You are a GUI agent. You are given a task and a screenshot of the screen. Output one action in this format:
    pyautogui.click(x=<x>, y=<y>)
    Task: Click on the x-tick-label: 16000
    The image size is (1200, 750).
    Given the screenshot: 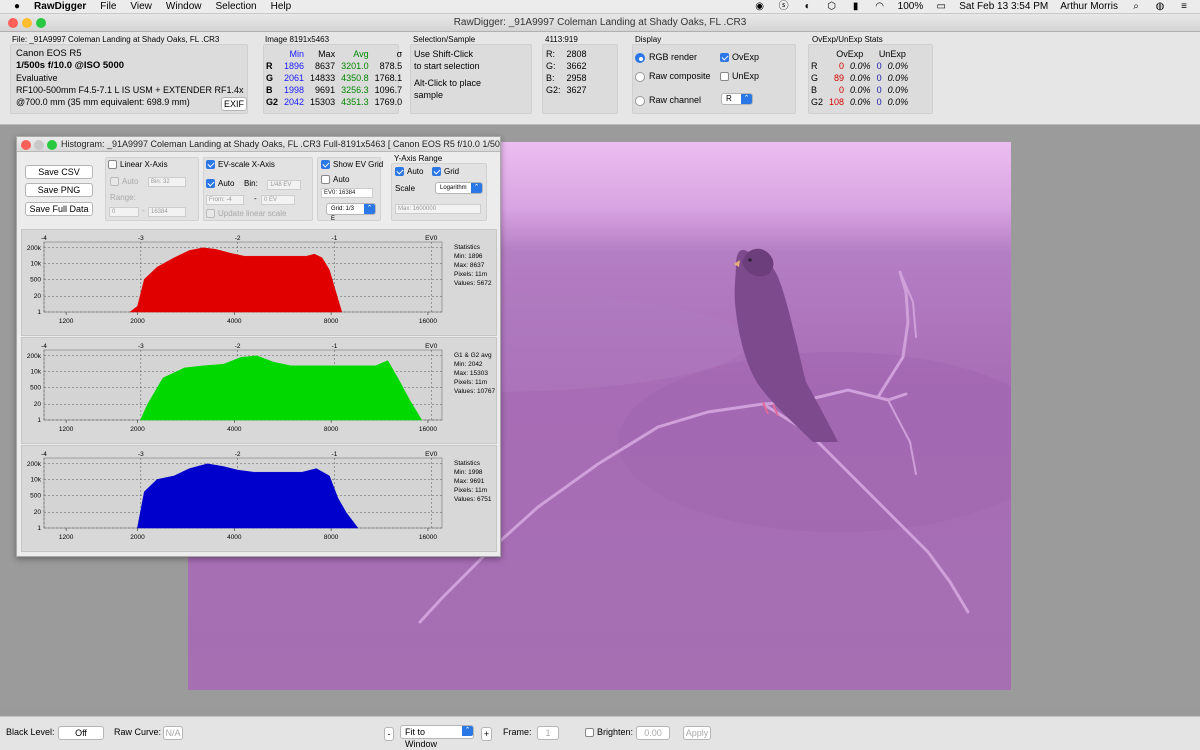 What is the action you would take?
    pyautogui.click(x=428, y=537)
    